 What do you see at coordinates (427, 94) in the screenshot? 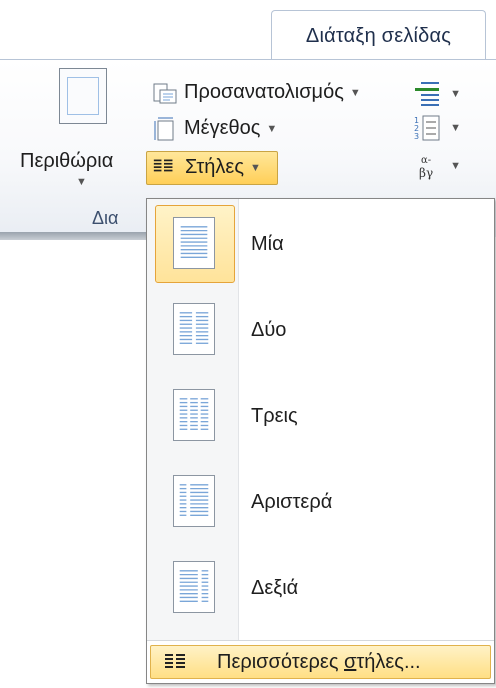
I see `breaks-icon` at bounding box center [427, 94].